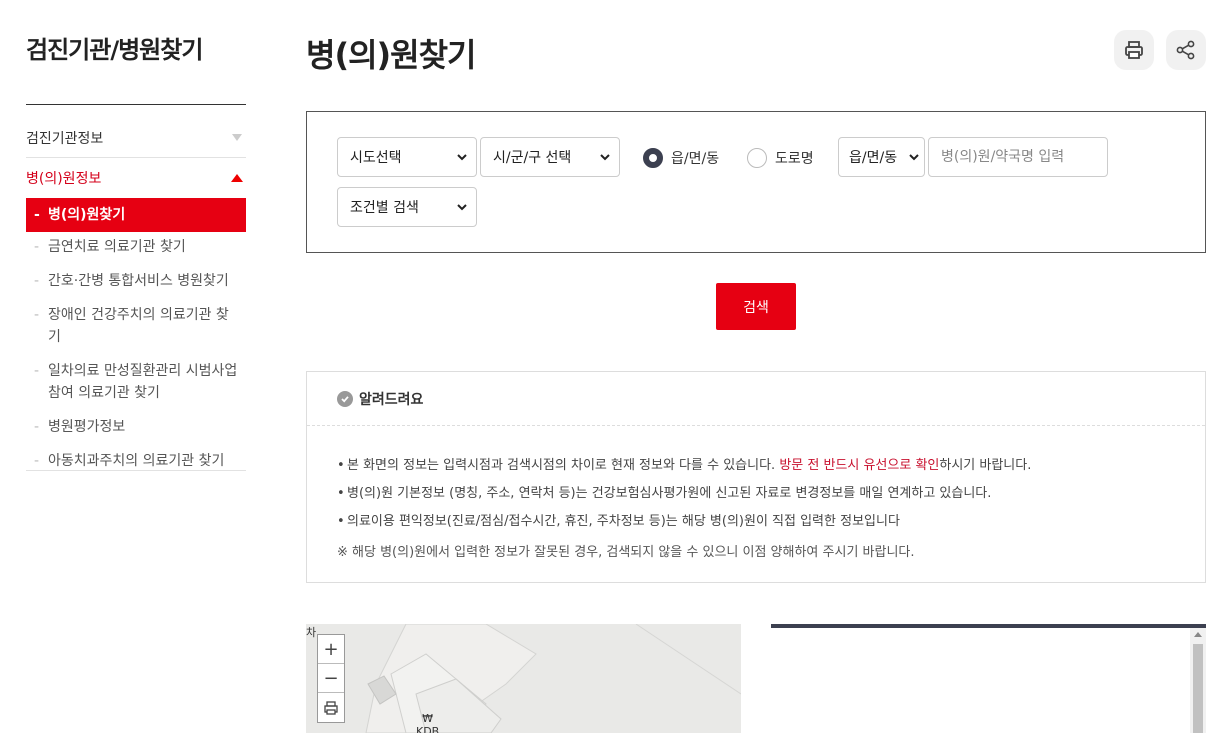  What do you see at coordinates (345, 398) in the screenshot?
I see `check-circle-icon` at bounding box center [345, 398].